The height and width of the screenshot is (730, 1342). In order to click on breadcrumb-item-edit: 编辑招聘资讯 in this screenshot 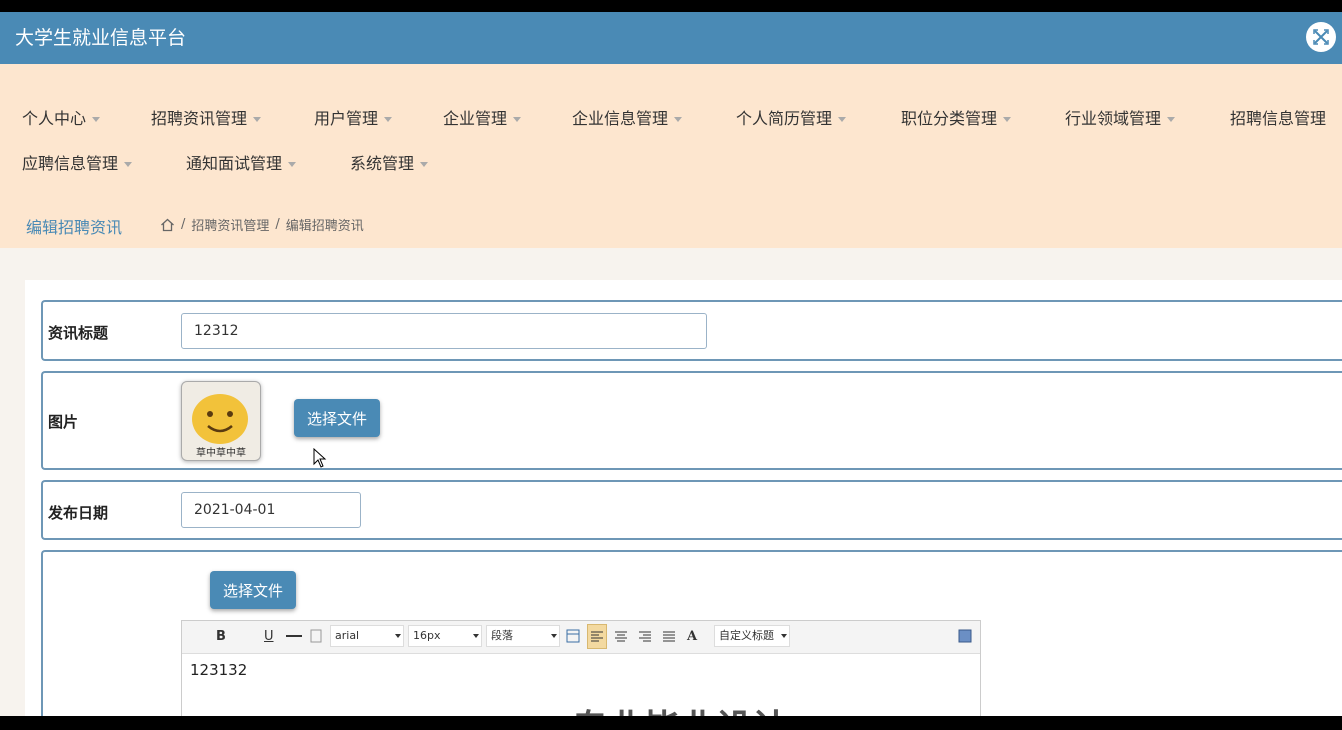, I will do `click(324, 226)`.